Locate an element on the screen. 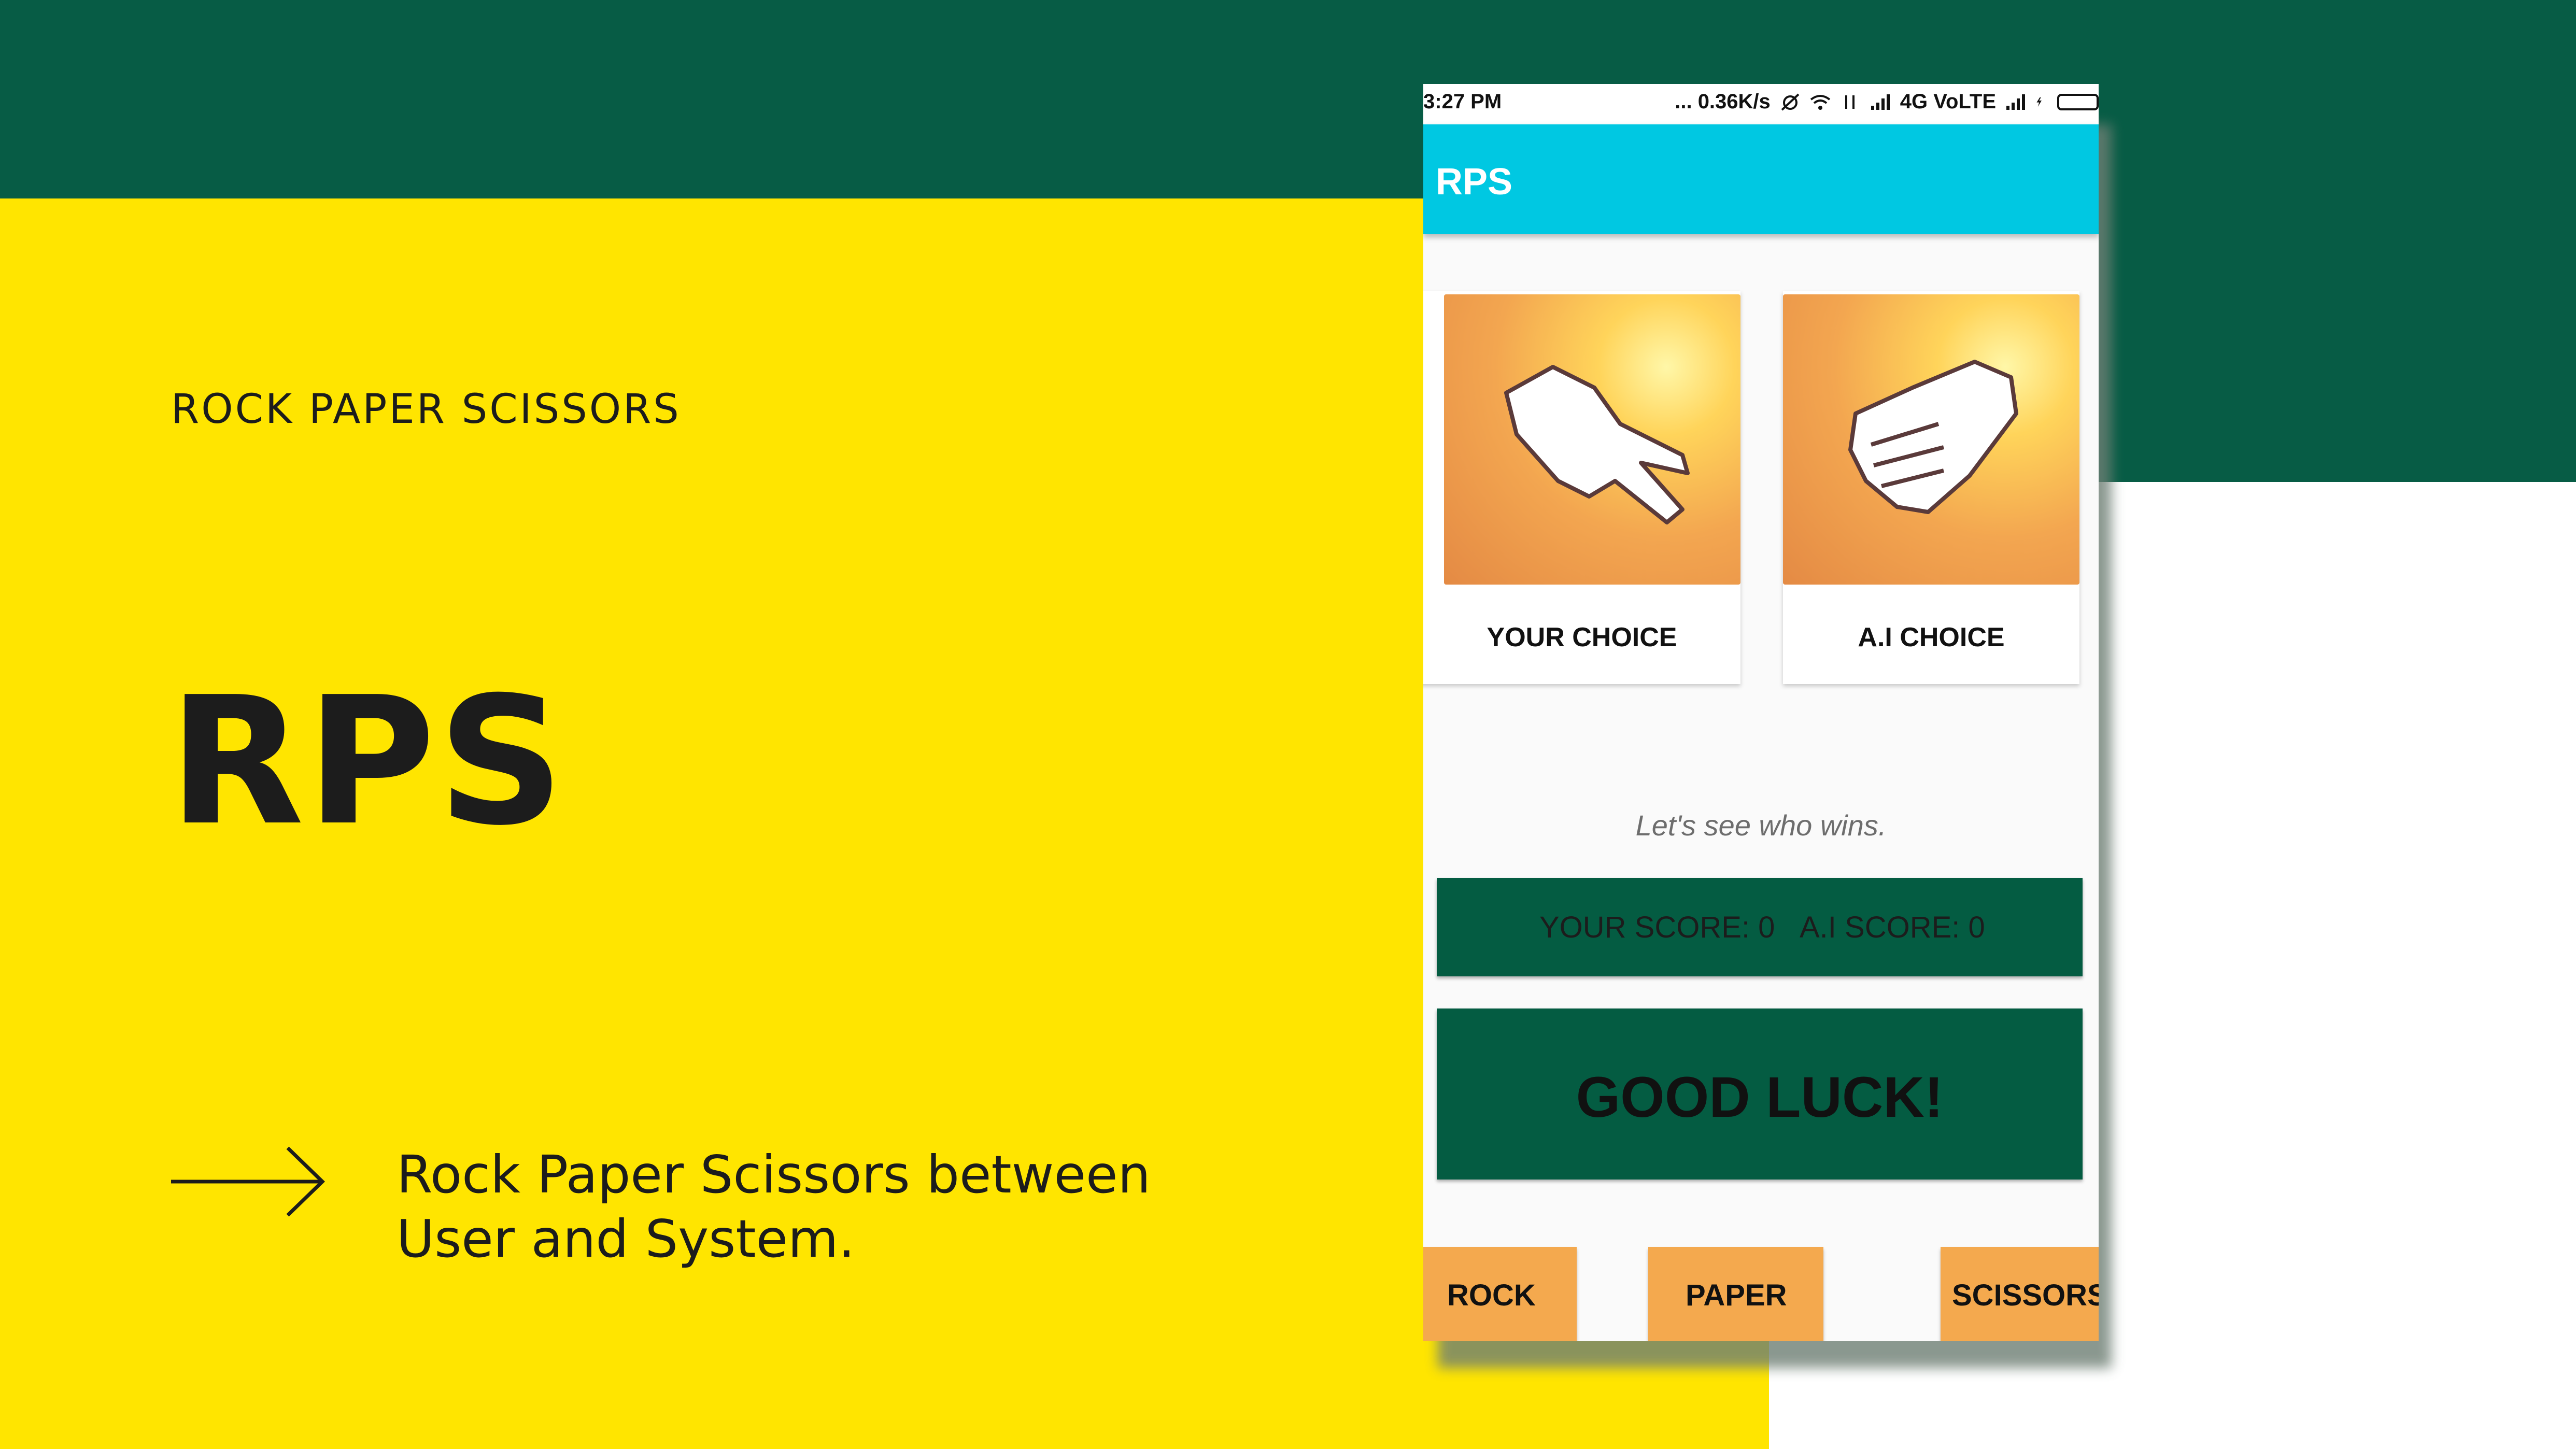 This screenshot has width=2576, height=1449. signal-strength-2-icon is located at coordinates (2015, 102).